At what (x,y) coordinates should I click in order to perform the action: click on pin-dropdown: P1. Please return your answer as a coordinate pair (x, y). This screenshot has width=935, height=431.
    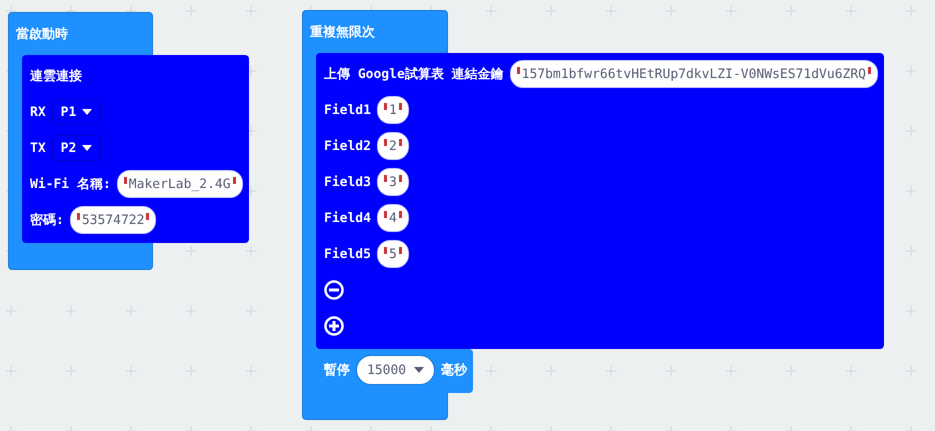
    Looking at the image, I should click on (77, 112).